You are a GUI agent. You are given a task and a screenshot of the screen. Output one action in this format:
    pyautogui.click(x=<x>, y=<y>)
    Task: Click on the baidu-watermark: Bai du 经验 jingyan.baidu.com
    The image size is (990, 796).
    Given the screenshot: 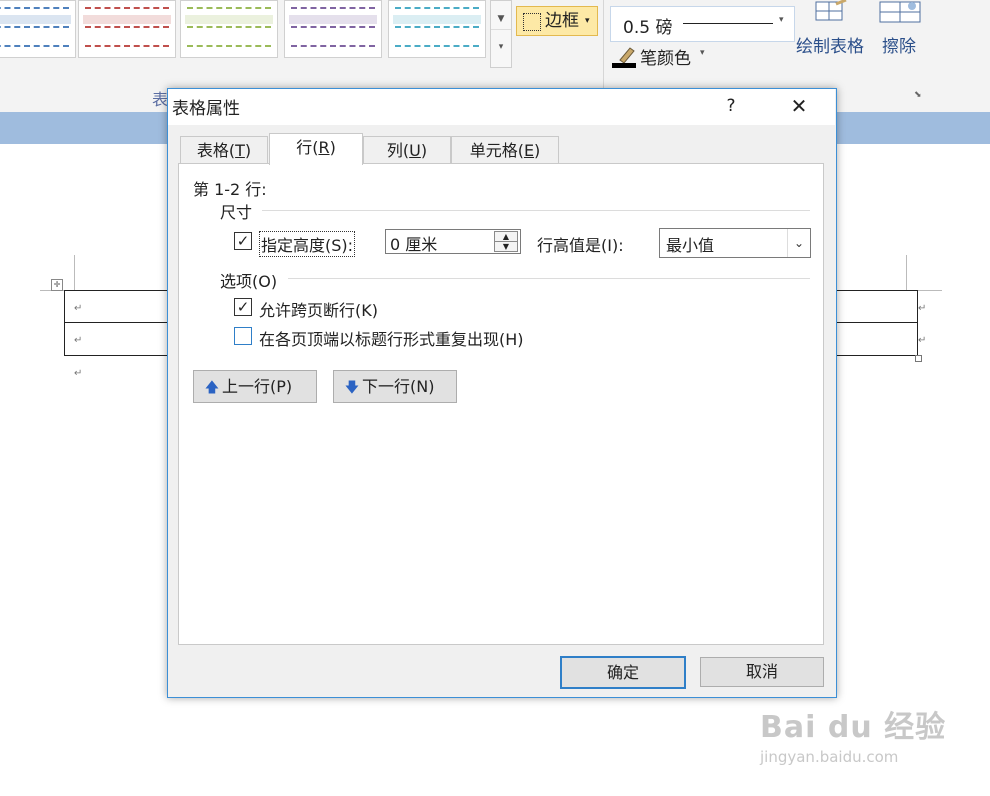 What is the action you would take?
    pyautogui.click(x=853, y=734)
    